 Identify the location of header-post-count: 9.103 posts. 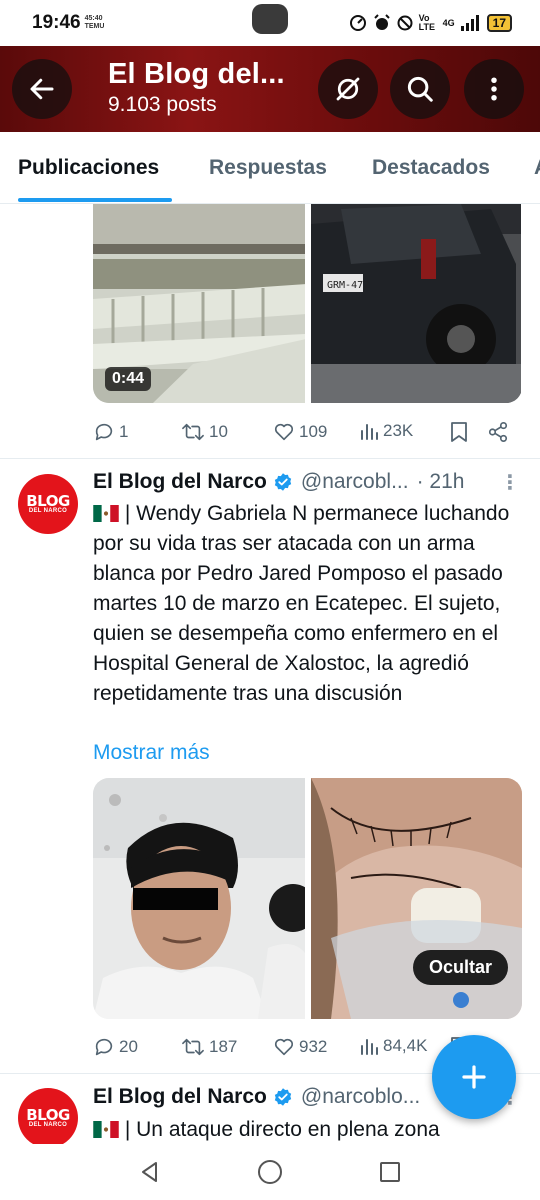
(162, 104).